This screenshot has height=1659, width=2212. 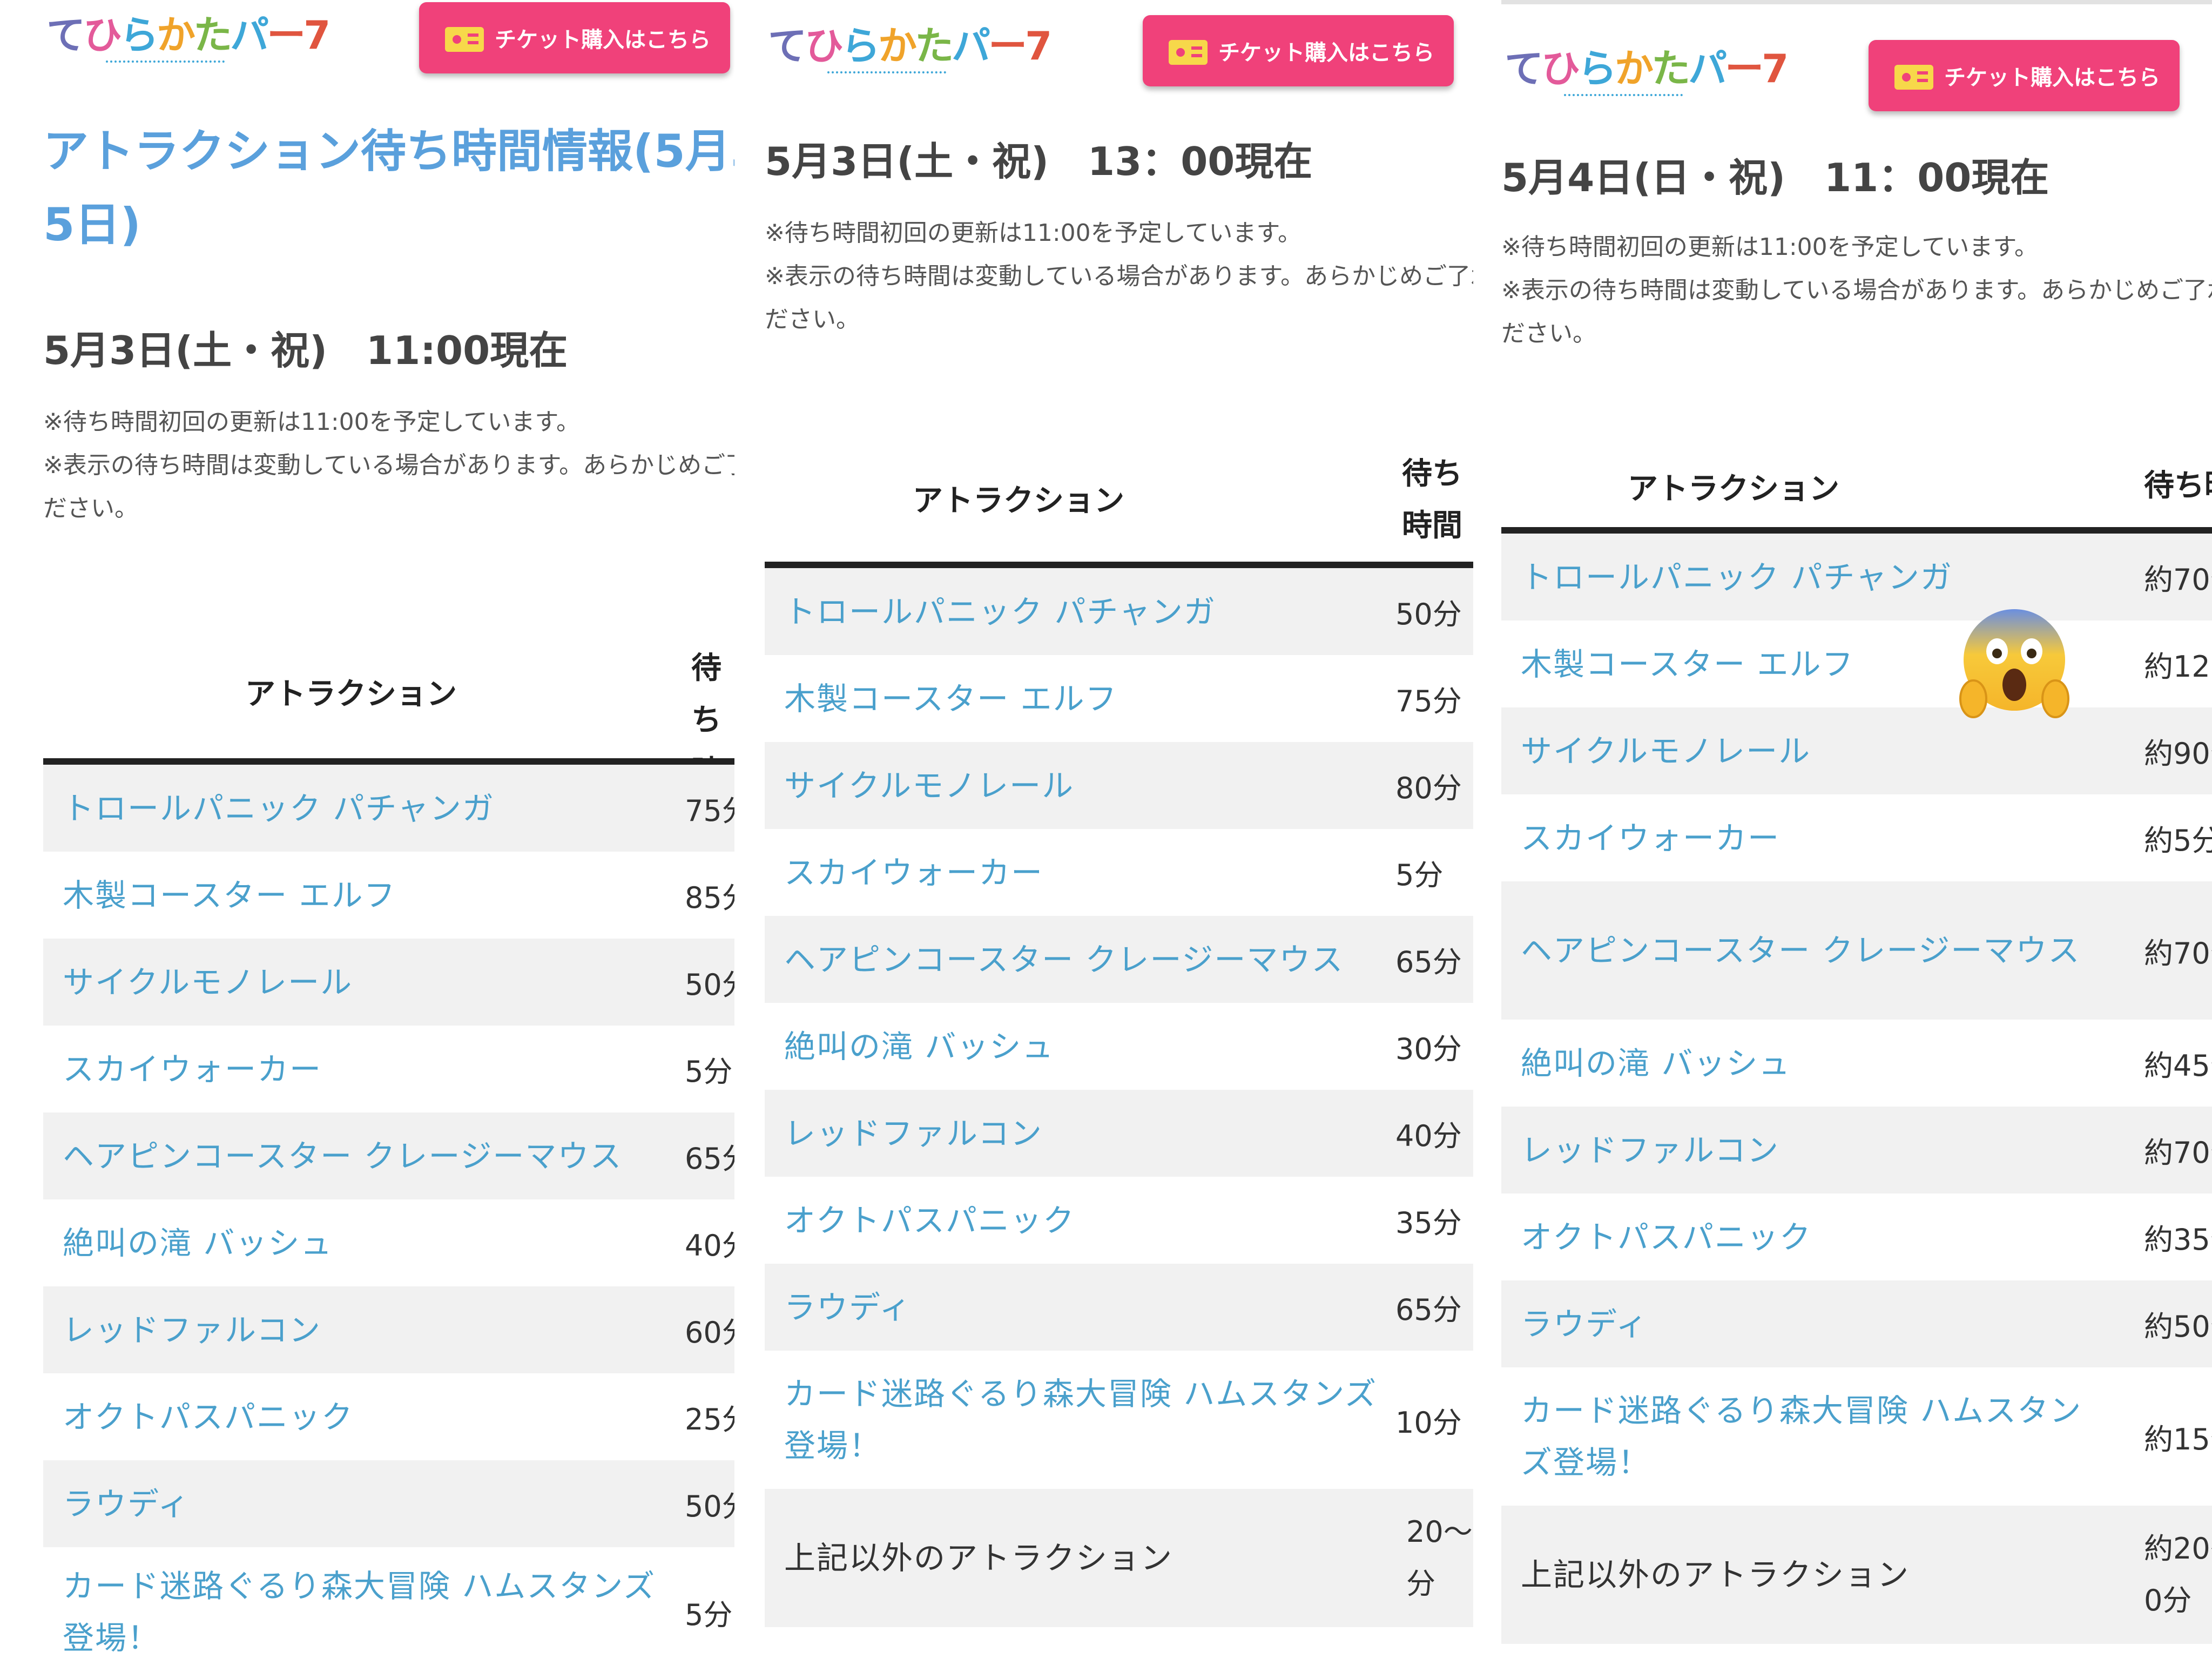 What do you see at coordinates (2178, 1153) in the screenshot?
I see `wait-time: 約70分` at bounding box center [2178, 1153].